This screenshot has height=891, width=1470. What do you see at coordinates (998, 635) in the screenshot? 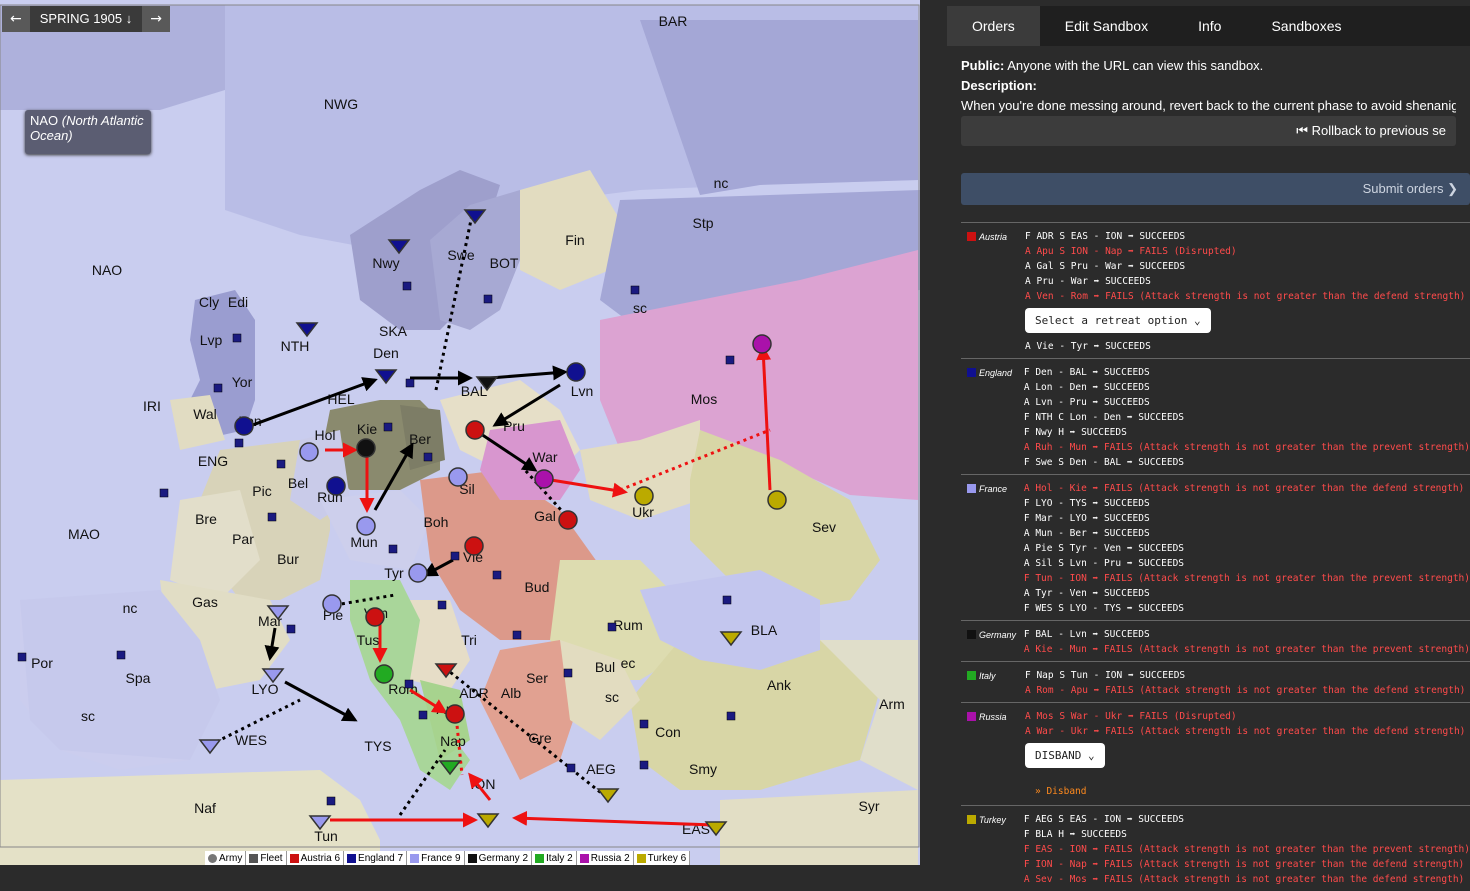
I see `power-label: Germany` at bounding box center [998, 635].